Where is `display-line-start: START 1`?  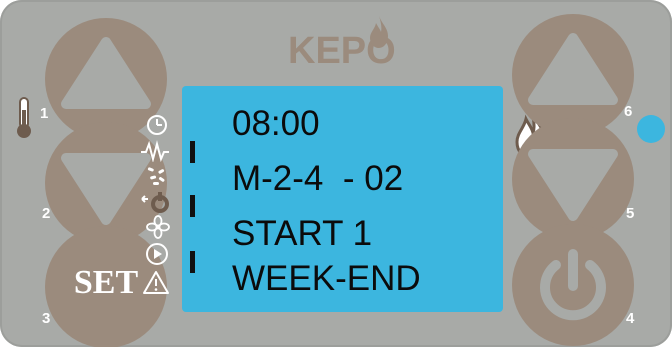
display-line-start: START 1 is located at coordinates (302, 233).